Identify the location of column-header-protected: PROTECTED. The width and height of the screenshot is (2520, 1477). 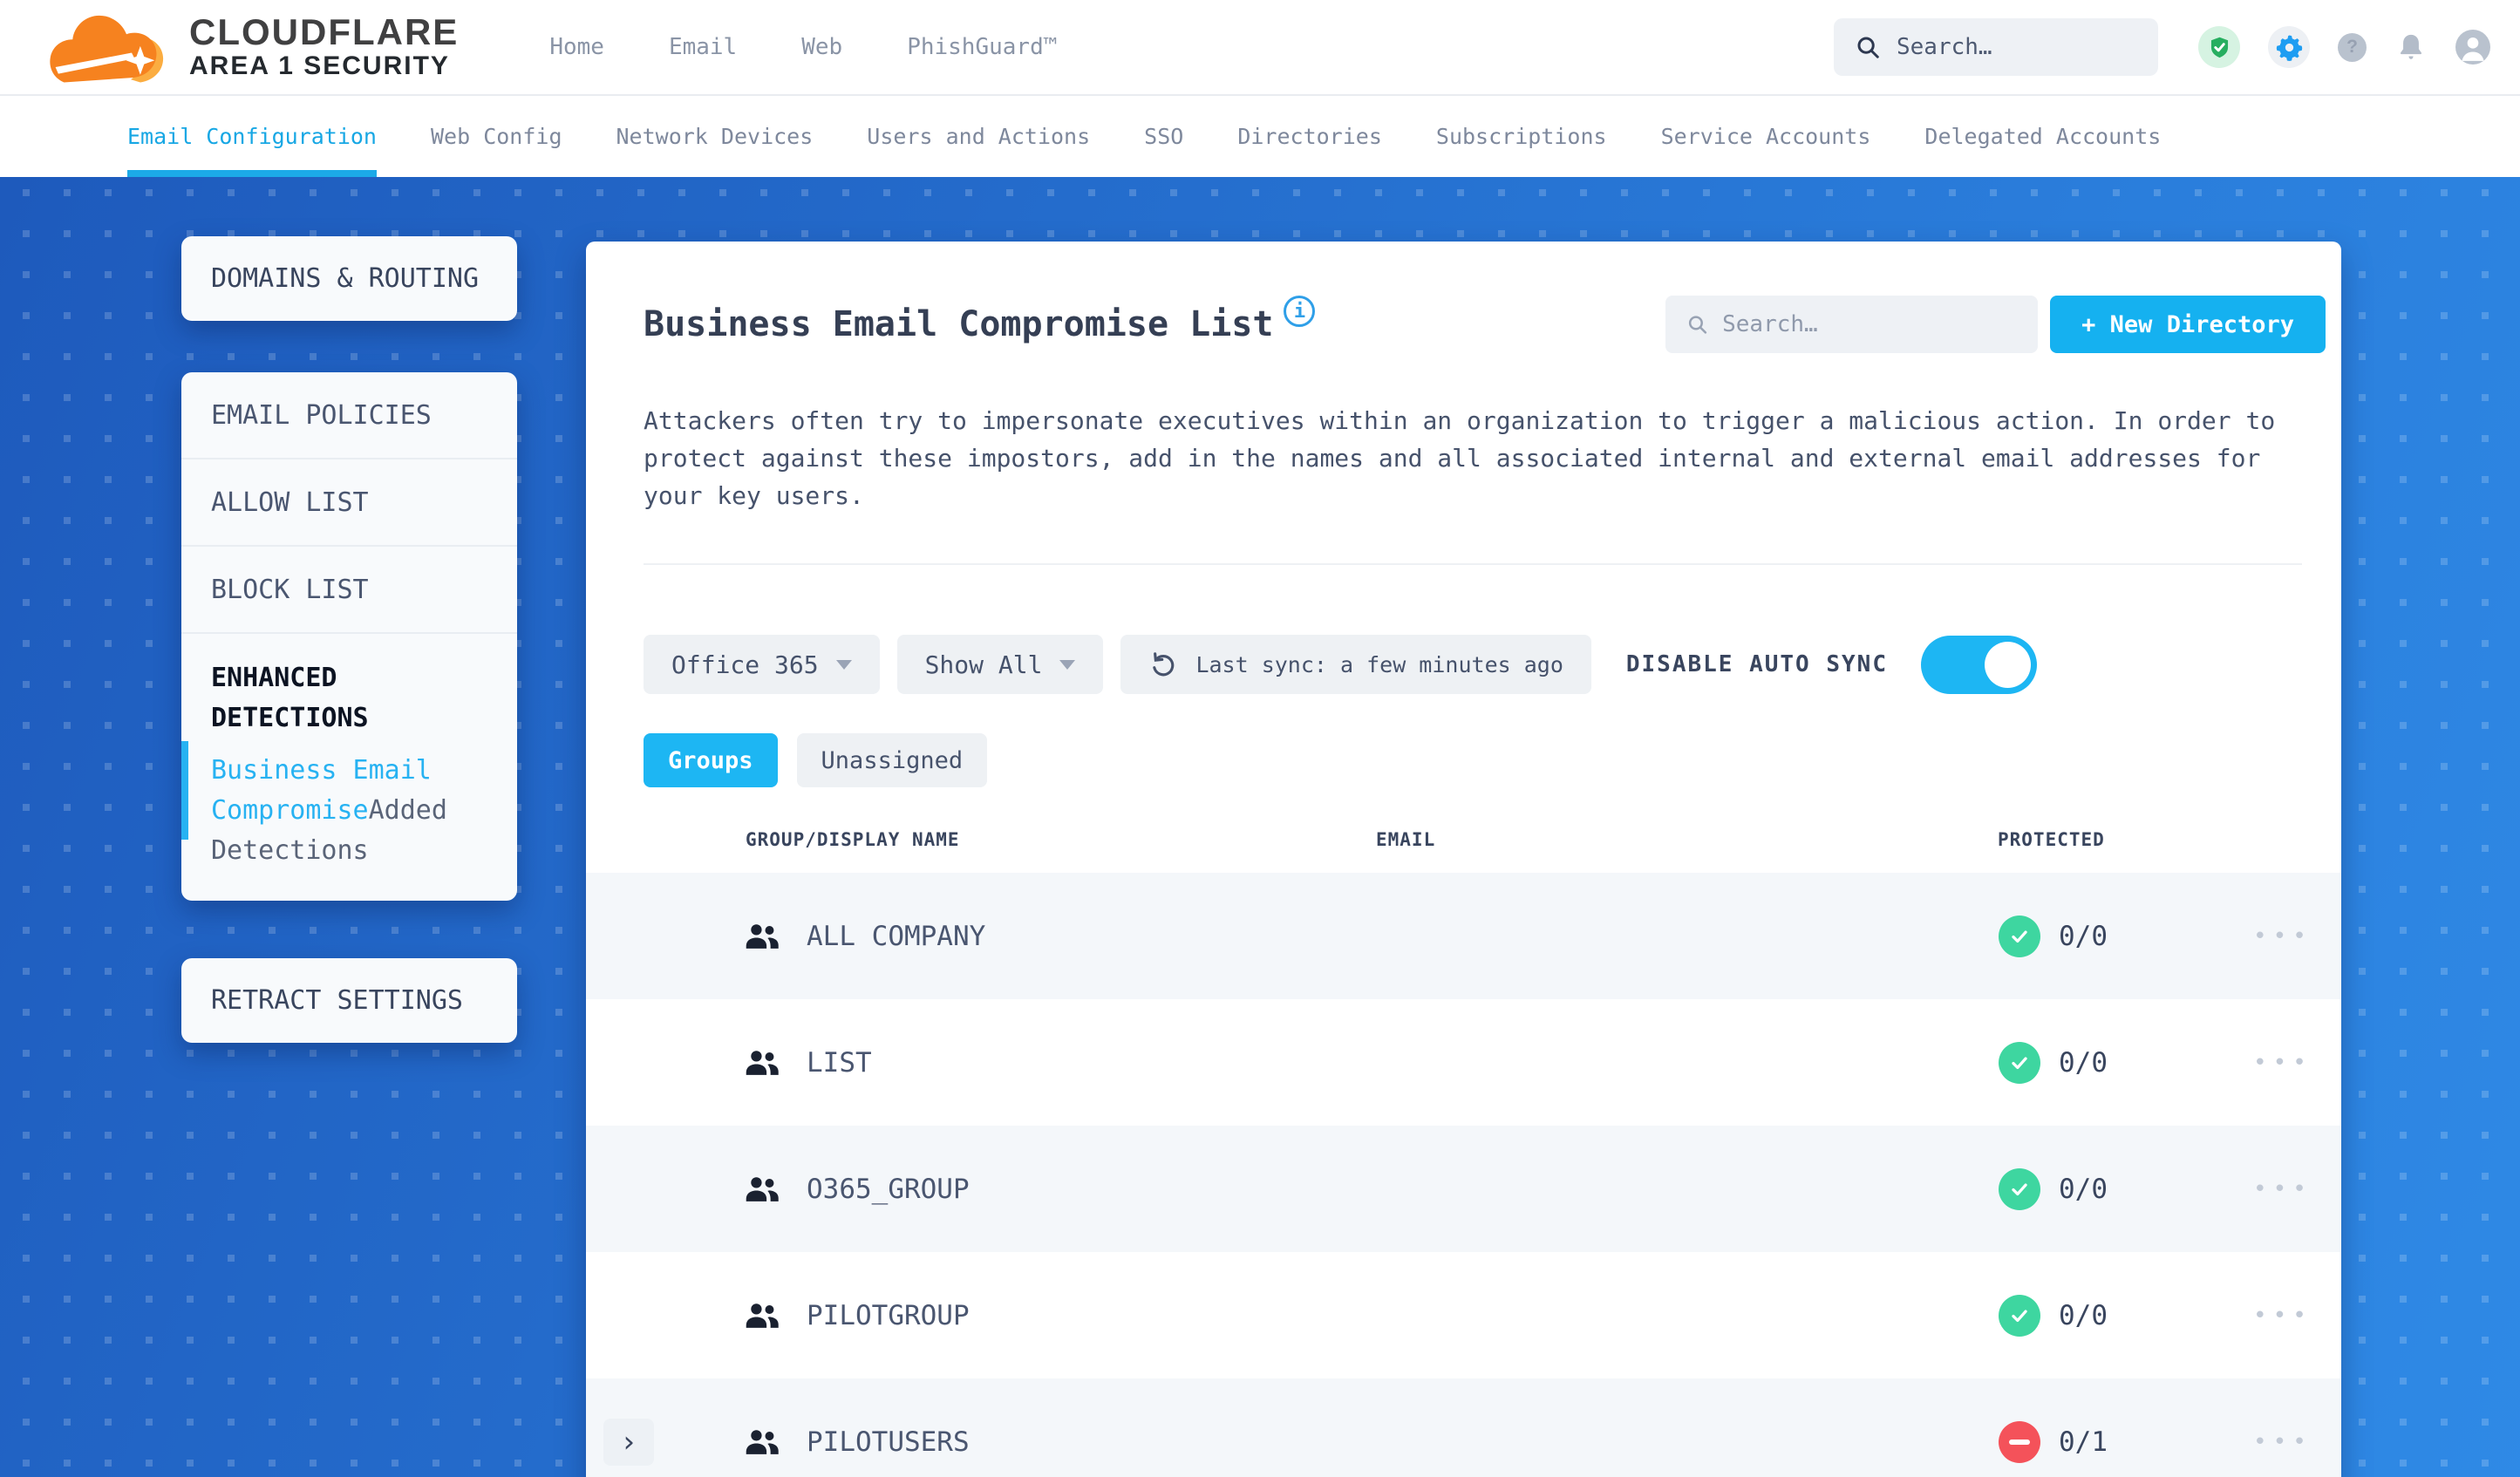
(2051, 839).